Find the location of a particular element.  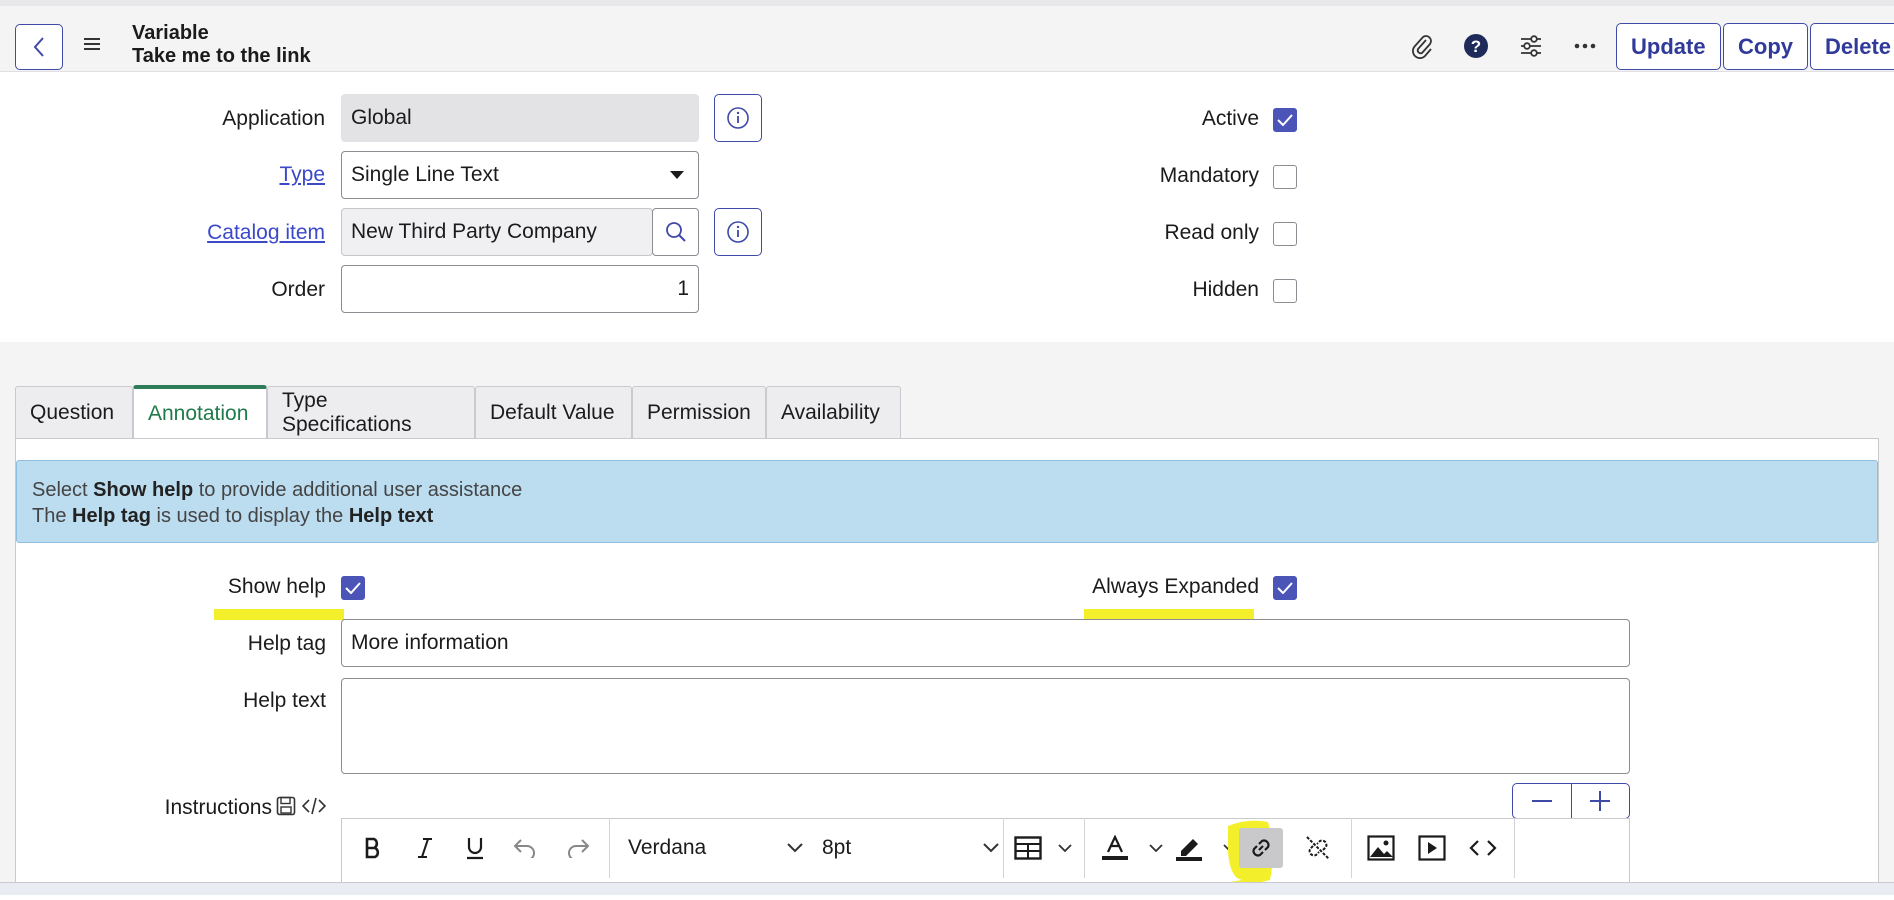

insert-link-icon is located at coordinates (1261, 848).